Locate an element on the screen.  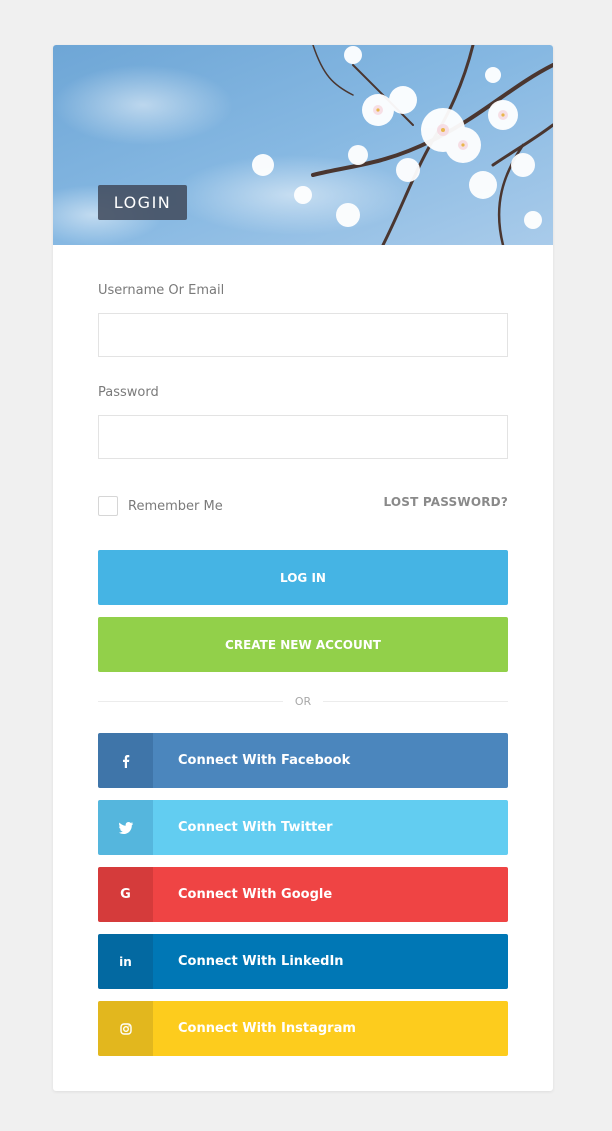
twitter-icon is located at coordinates (125, 827).